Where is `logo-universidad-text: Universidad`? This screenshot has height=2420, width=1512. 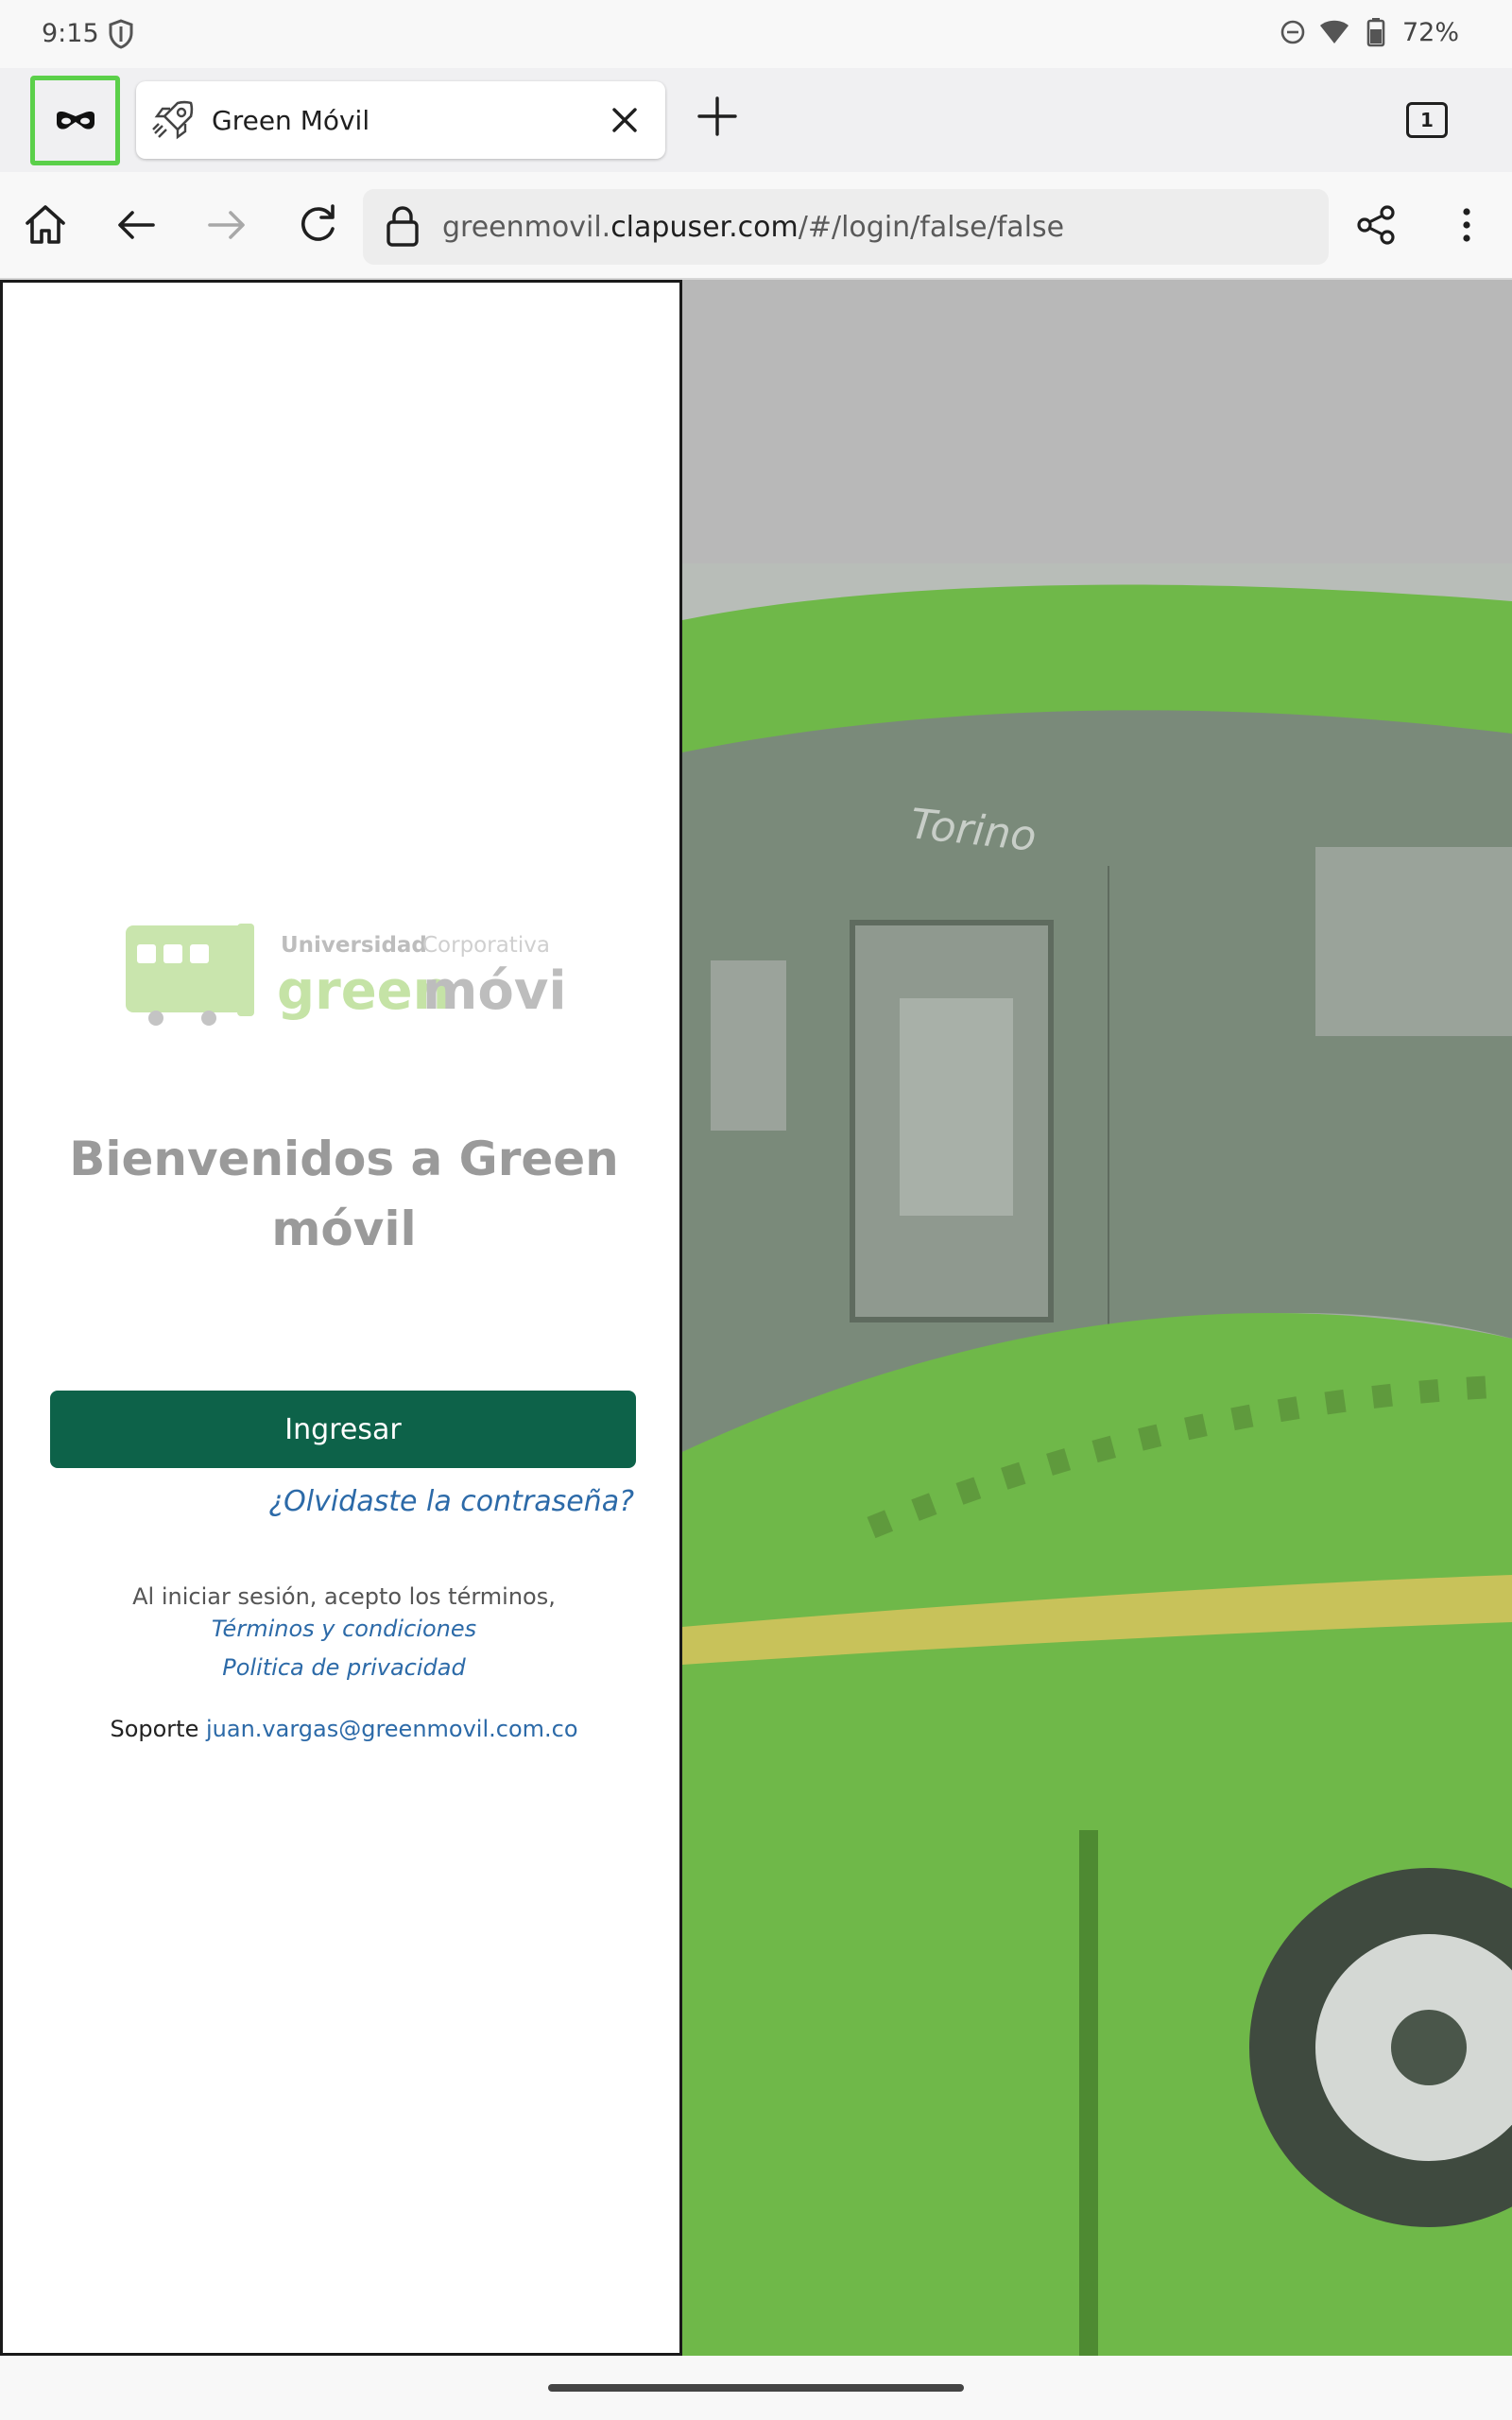 logo-universidad-text: Universidad is located at coordinates (354, 945).